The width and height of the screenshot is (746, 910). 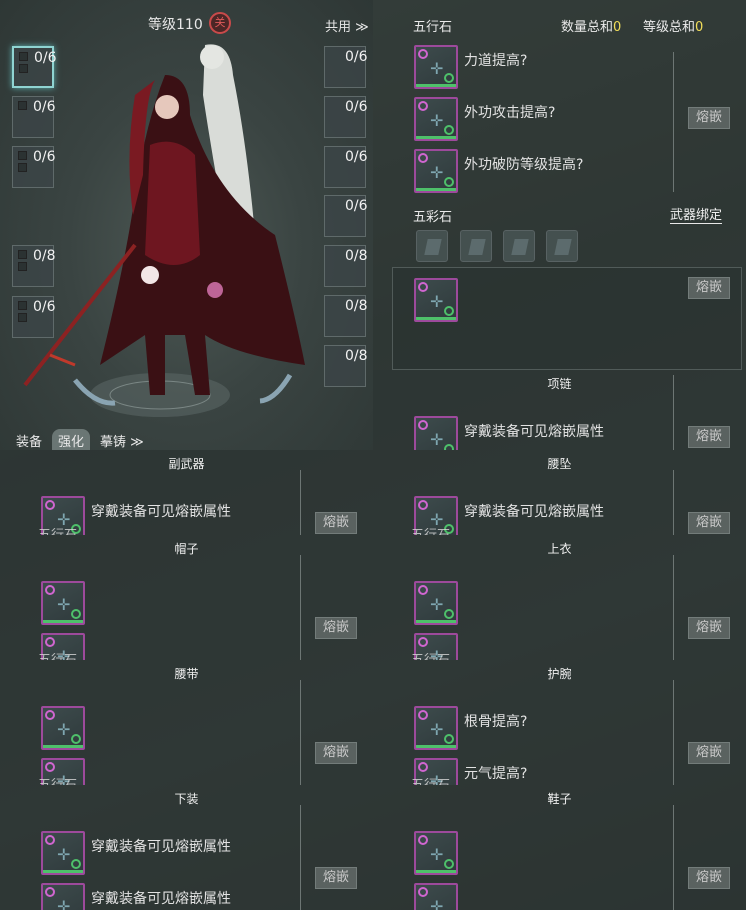 I want to click on level-label: 等级110, so click(x=175, y=25).